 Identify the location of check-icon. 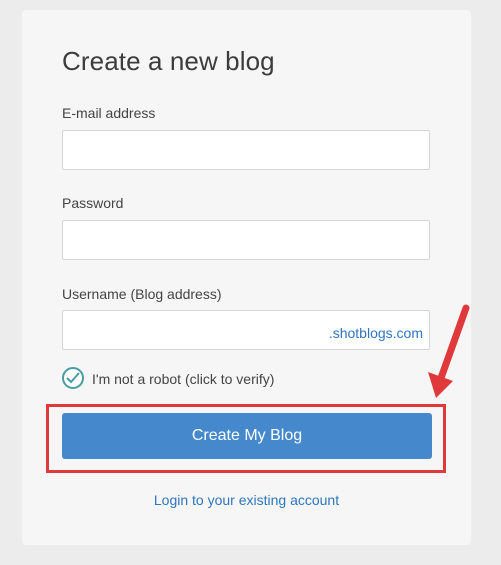
(73, 378).